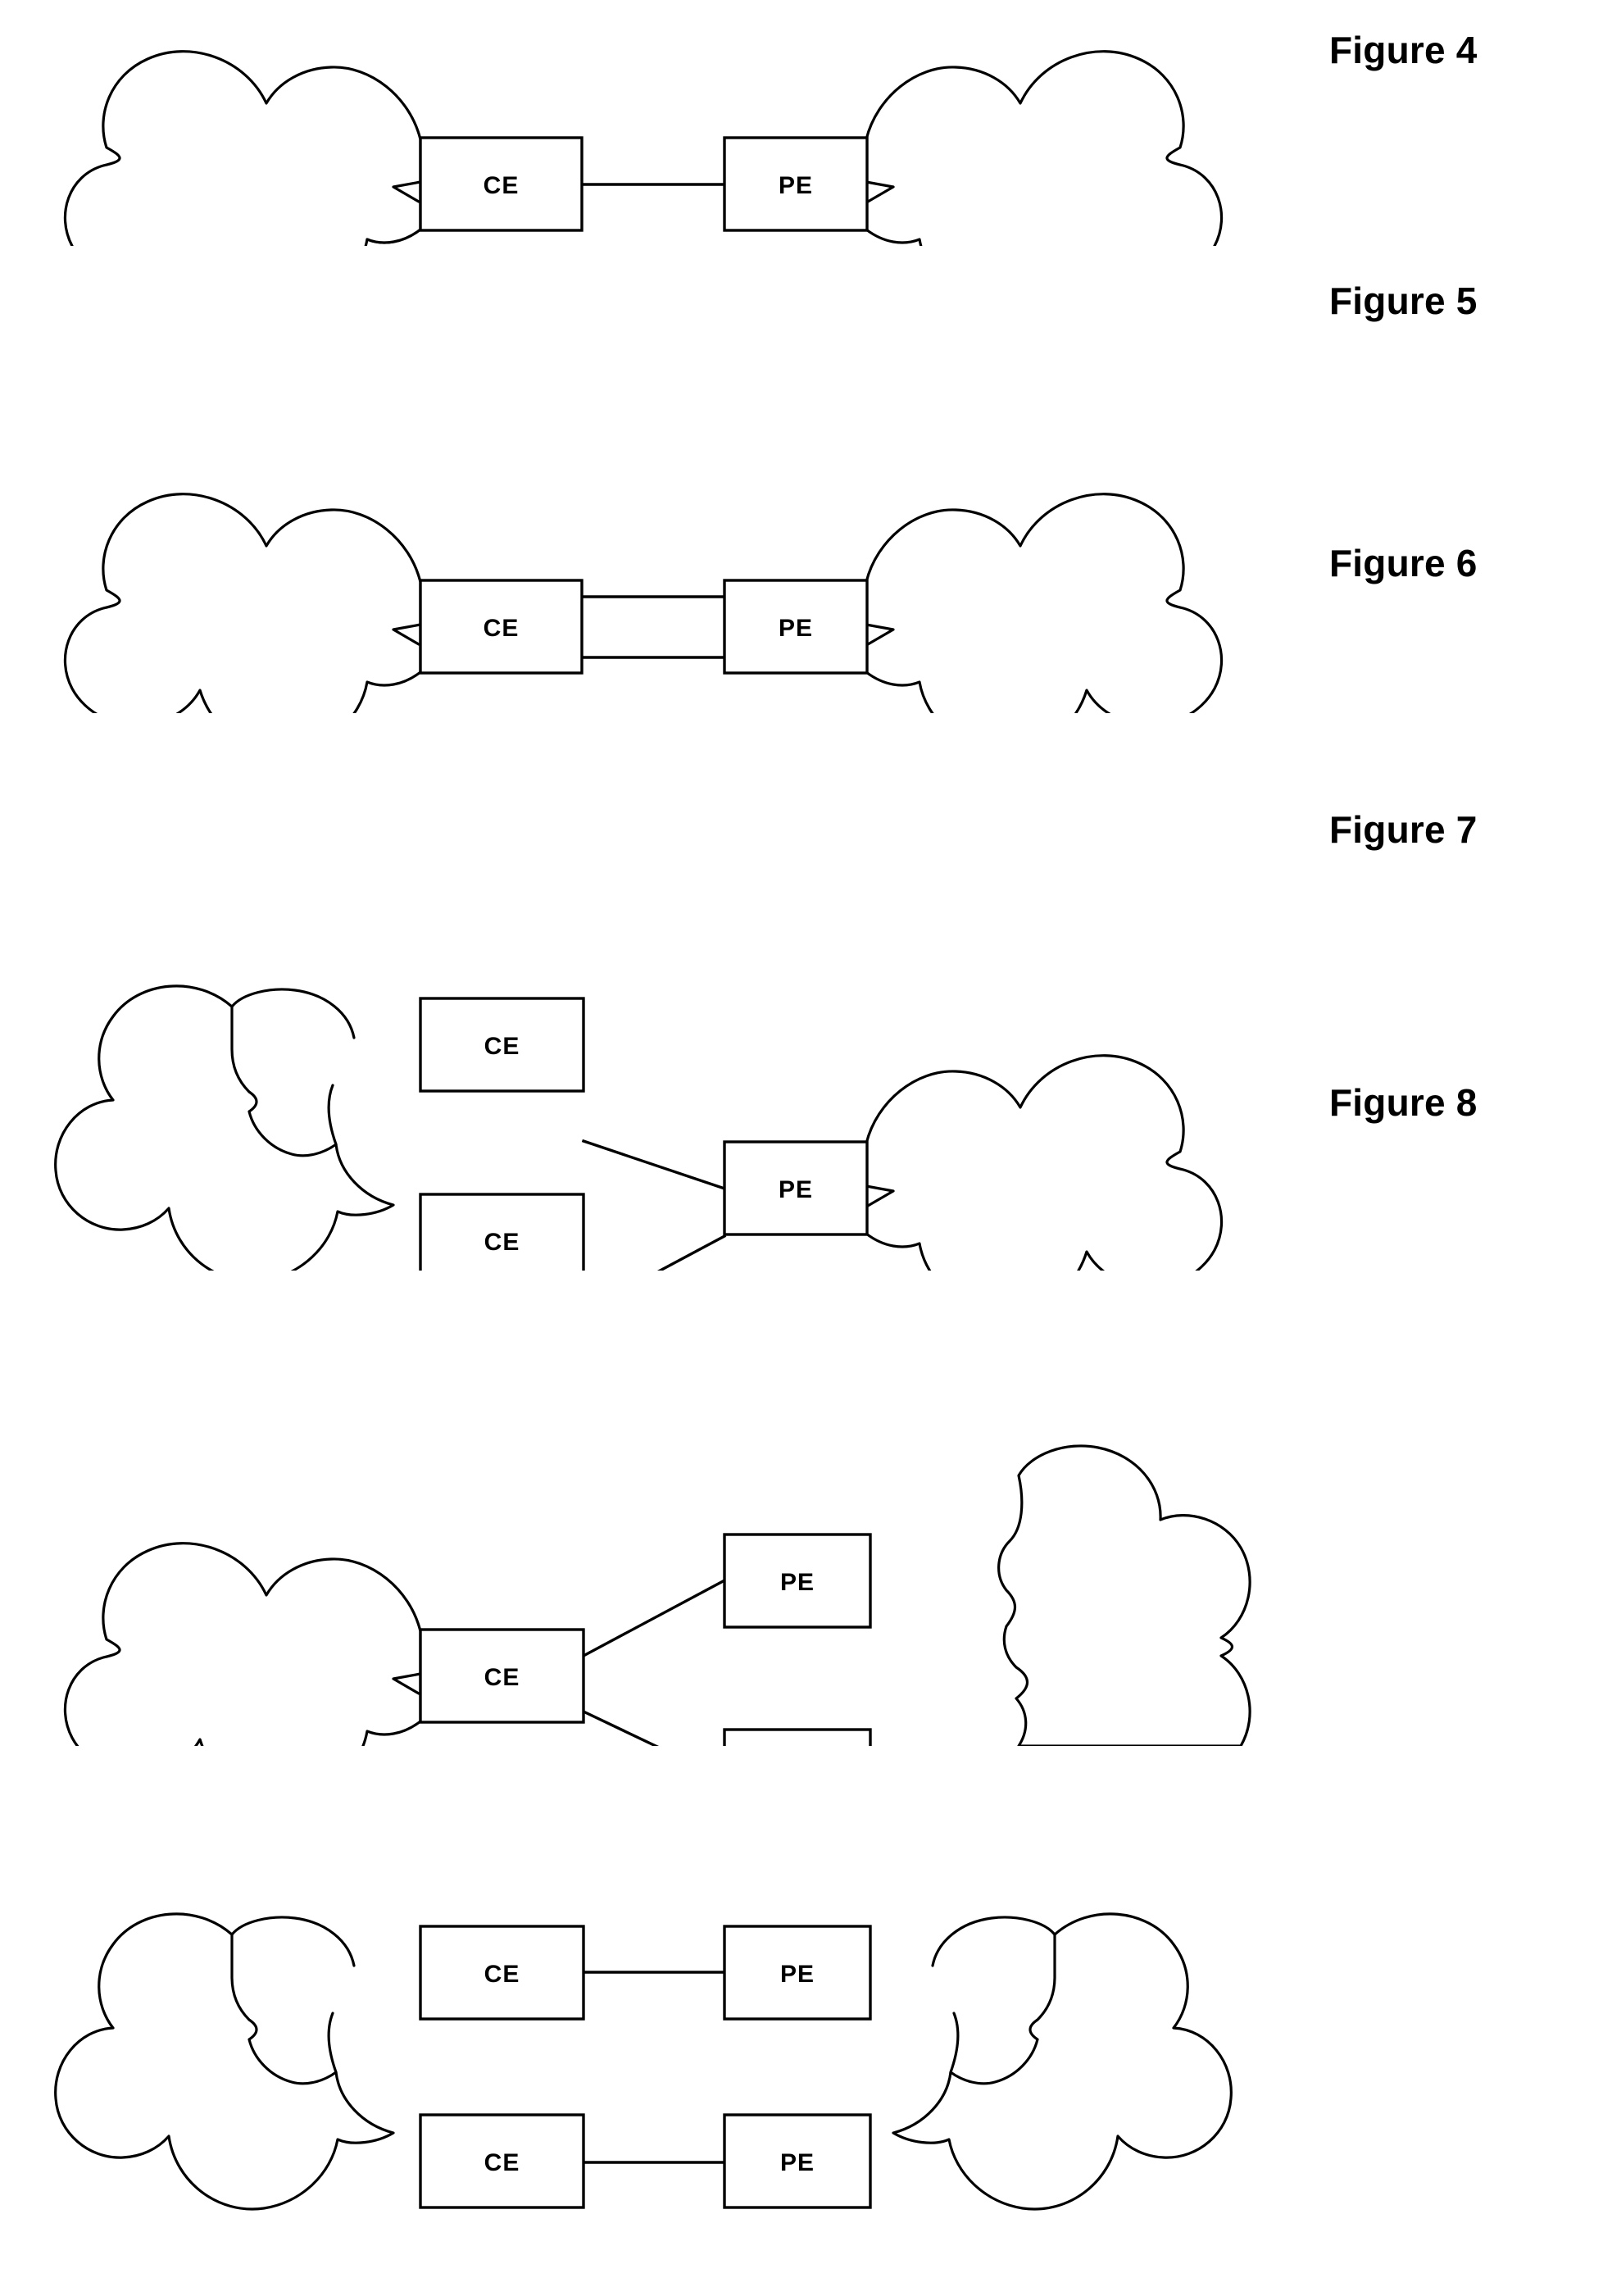  I want to click on figure-5-drawing: CE PE, so click(643, 603).